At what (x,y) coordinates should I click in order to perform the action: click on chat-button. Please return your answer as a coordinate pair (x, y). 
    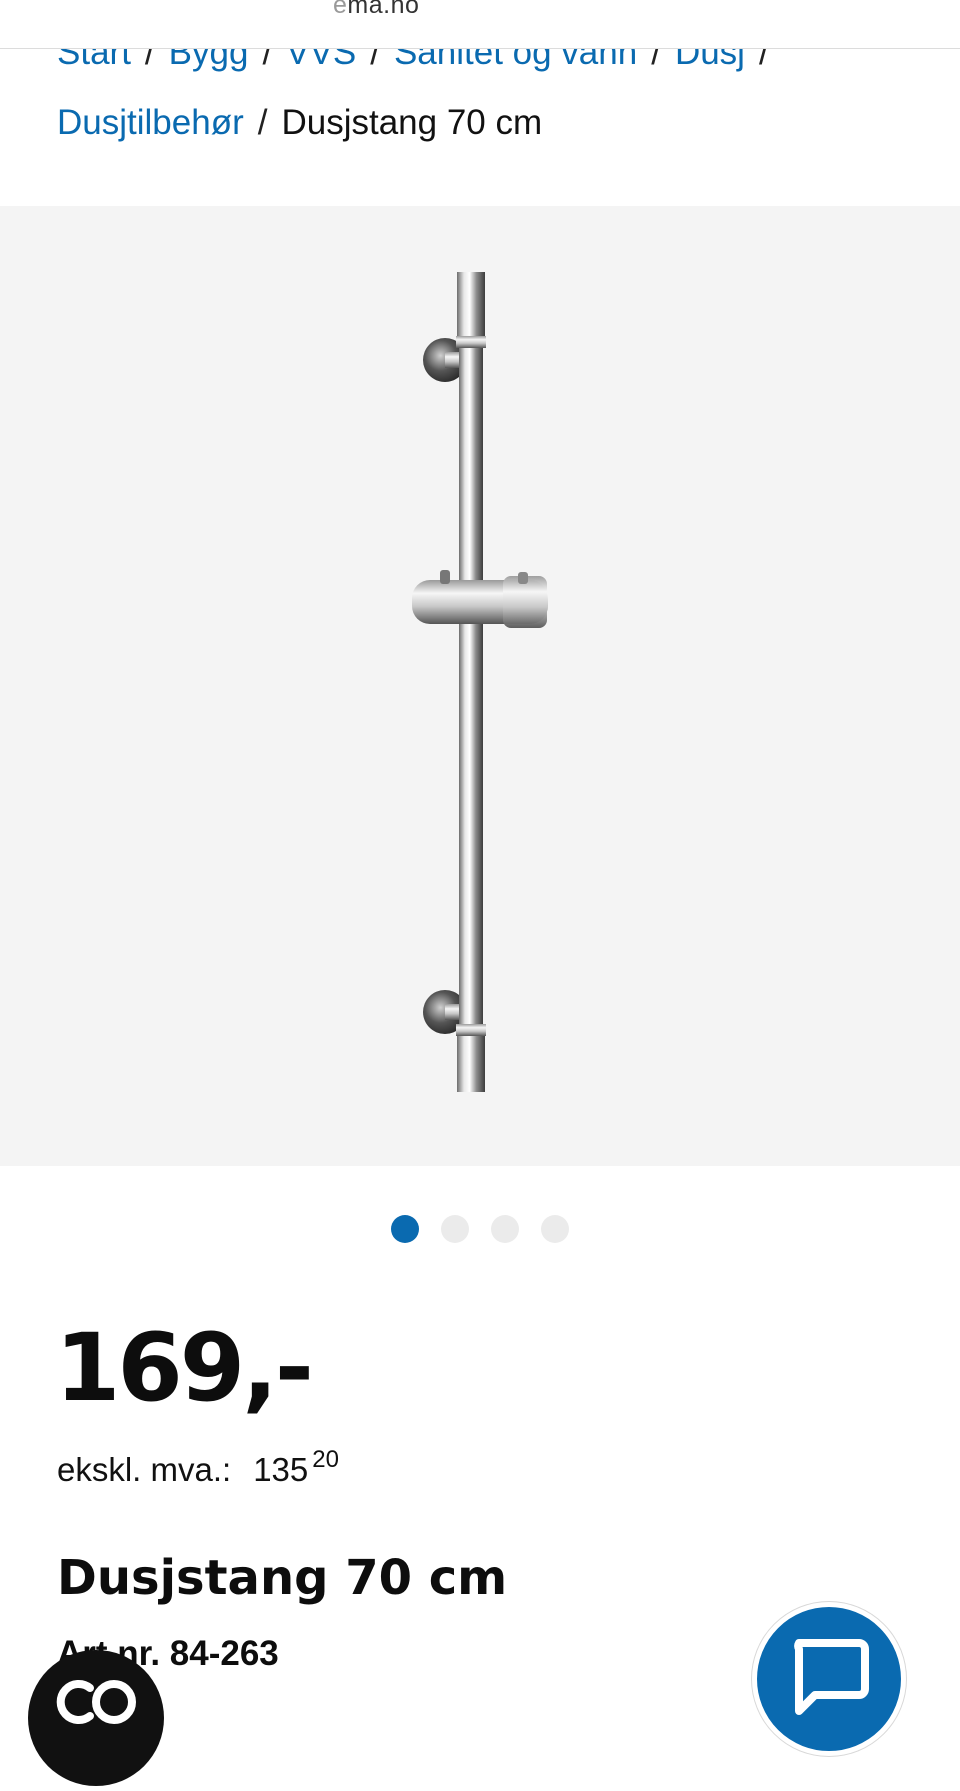
    Looking at the image, I should click on (829, 1679).